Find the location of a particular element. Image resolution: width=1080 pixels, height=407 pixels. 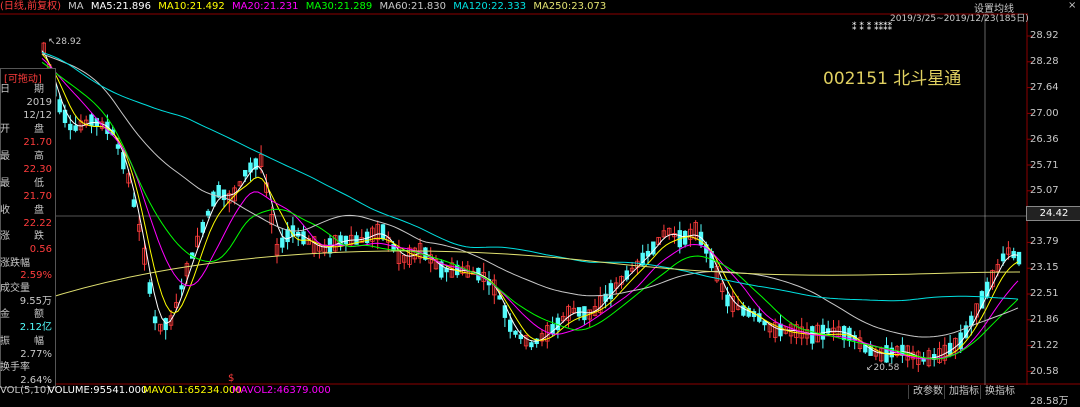

volume-readout: VOLUME:95541.000 is located at coordinates (98, 390).